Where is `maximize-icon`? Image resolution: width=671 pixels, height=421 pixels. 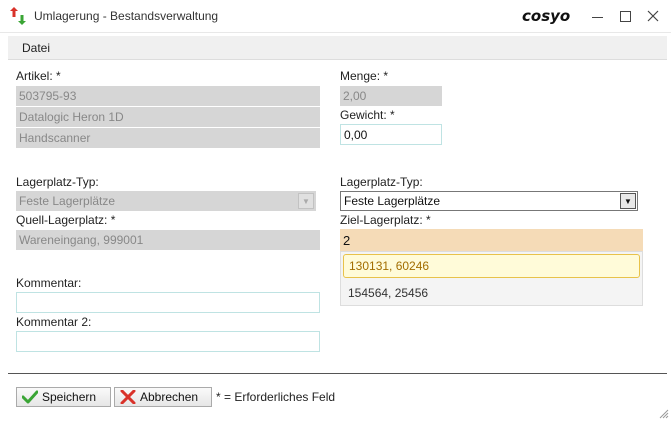 maximize-icon is located at coordinates (625, 16).